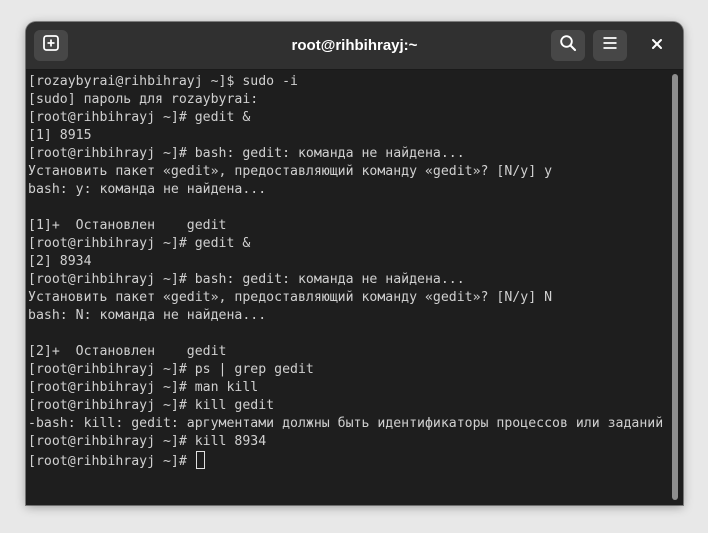 This screenshot has width=708, height=533. Describe the element at coordinates (60, 261) in the screenshot. I see `terminal-line: [2] 8934` at that location.